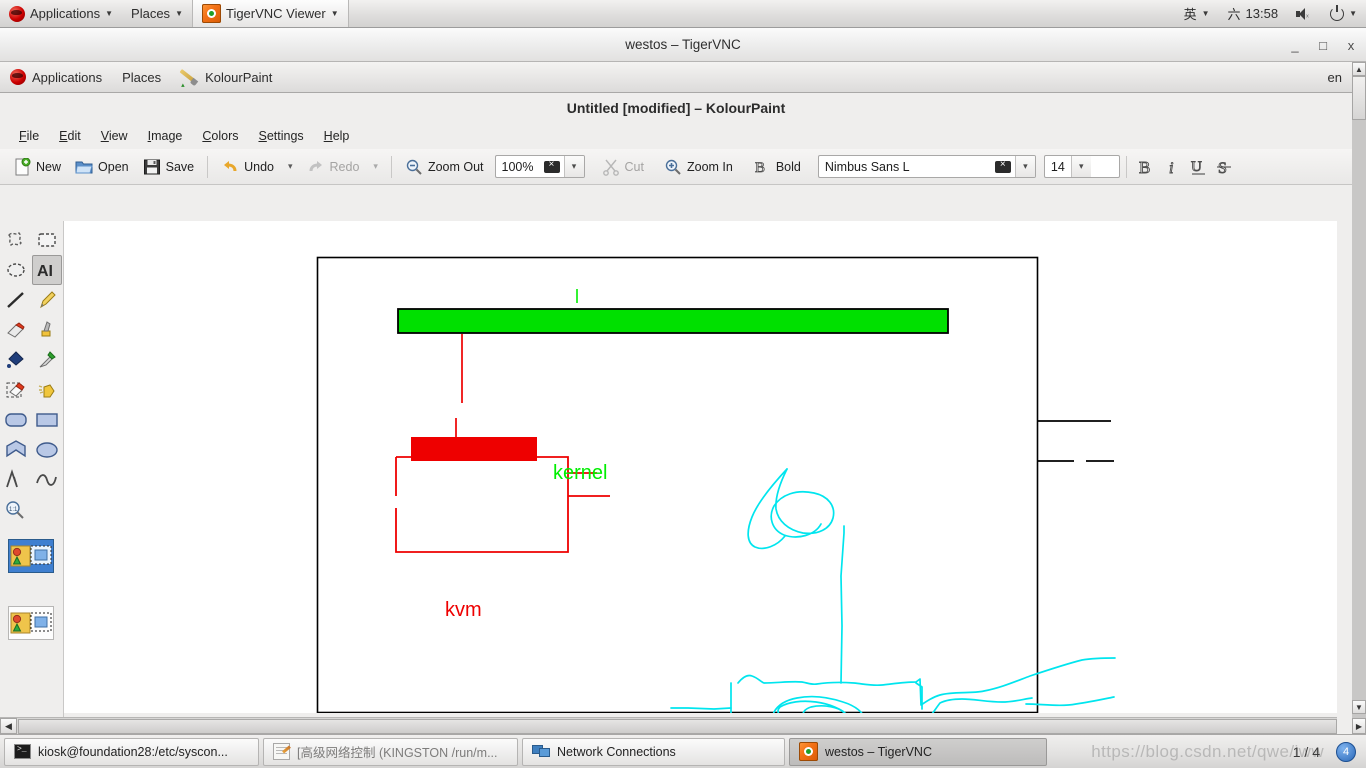  Describe the element at coordinates (152, 167) in the screenshot. I see `floppy-save-icon` at that location.